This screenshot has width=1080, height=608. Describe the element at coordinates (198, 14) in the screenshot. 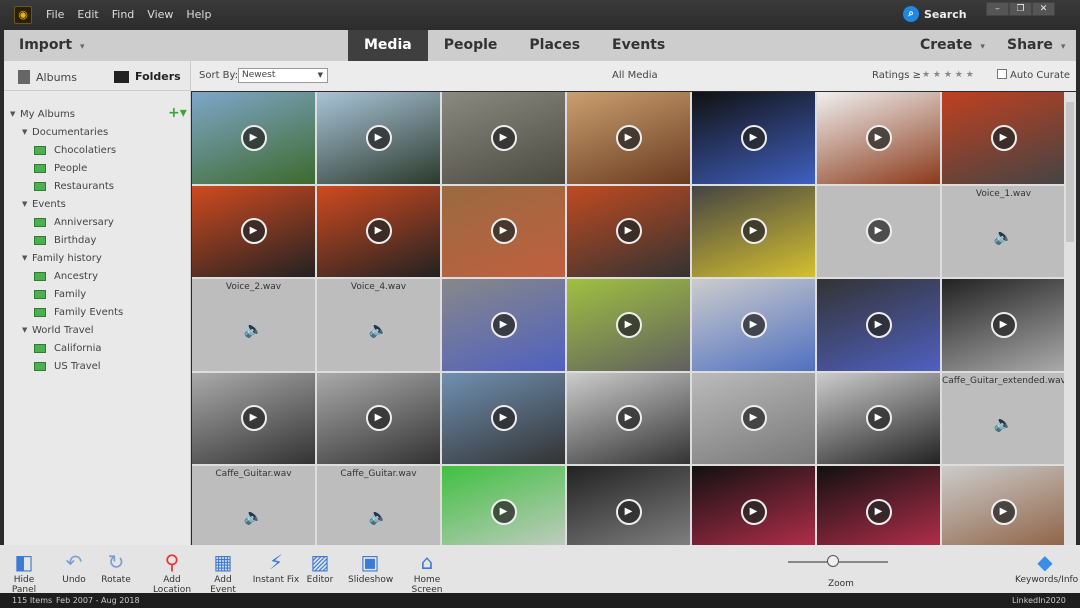

I see `menu-help: Help` at that location.